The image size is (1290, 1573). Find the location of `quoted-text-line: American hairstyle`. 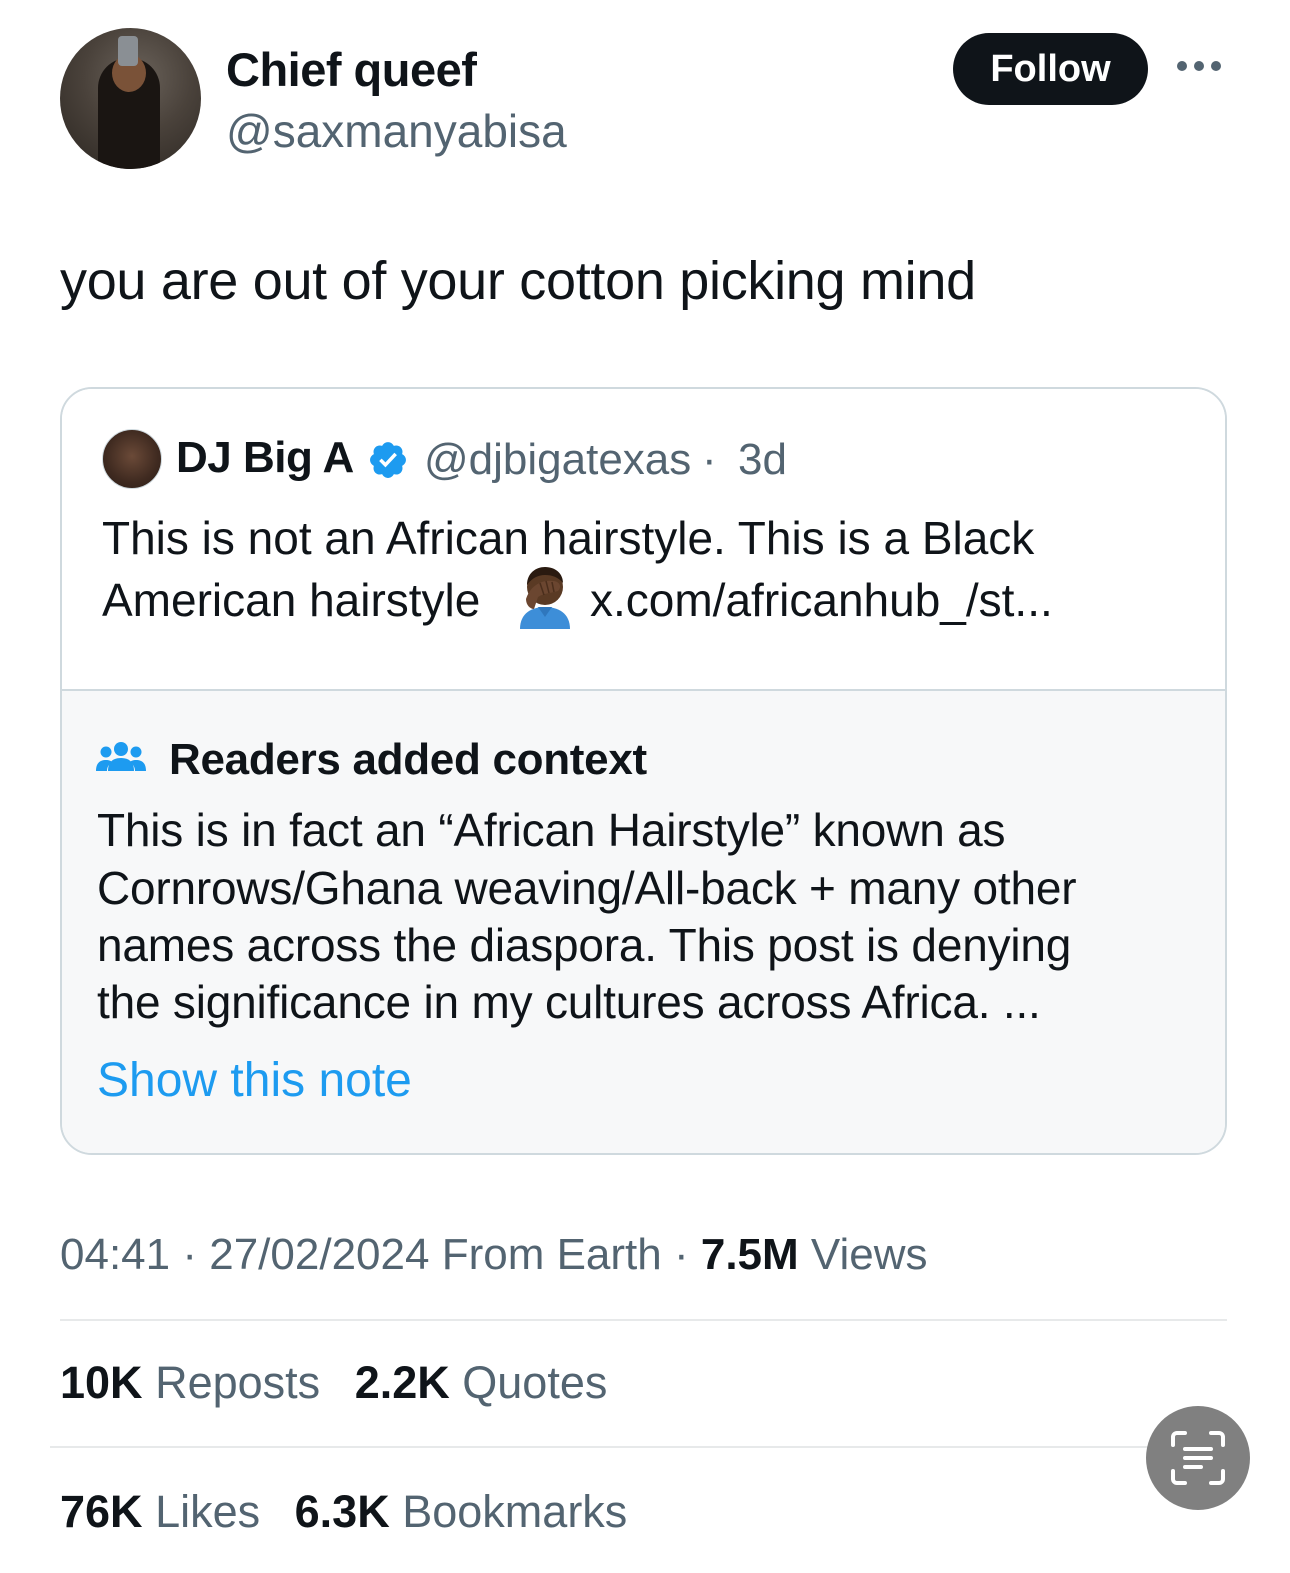

quoted-text-line: American hairstyle is located at coordinates (291, 600).